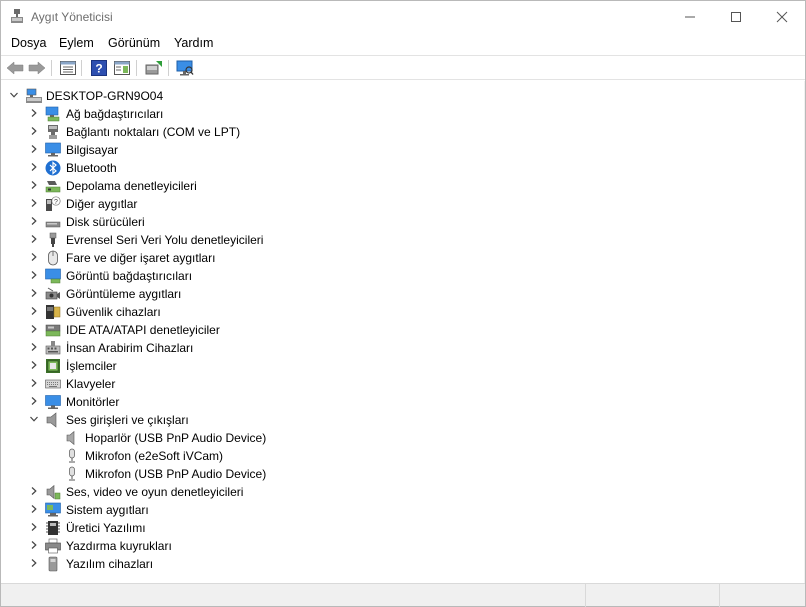 Image resolution: width=806 pixels, height=607 pixels. Describe the element at coordinates (391, 114) in the screenshot. I see `tree-item-network-adapters: Ağ bağdaştırıcıları` at that location.